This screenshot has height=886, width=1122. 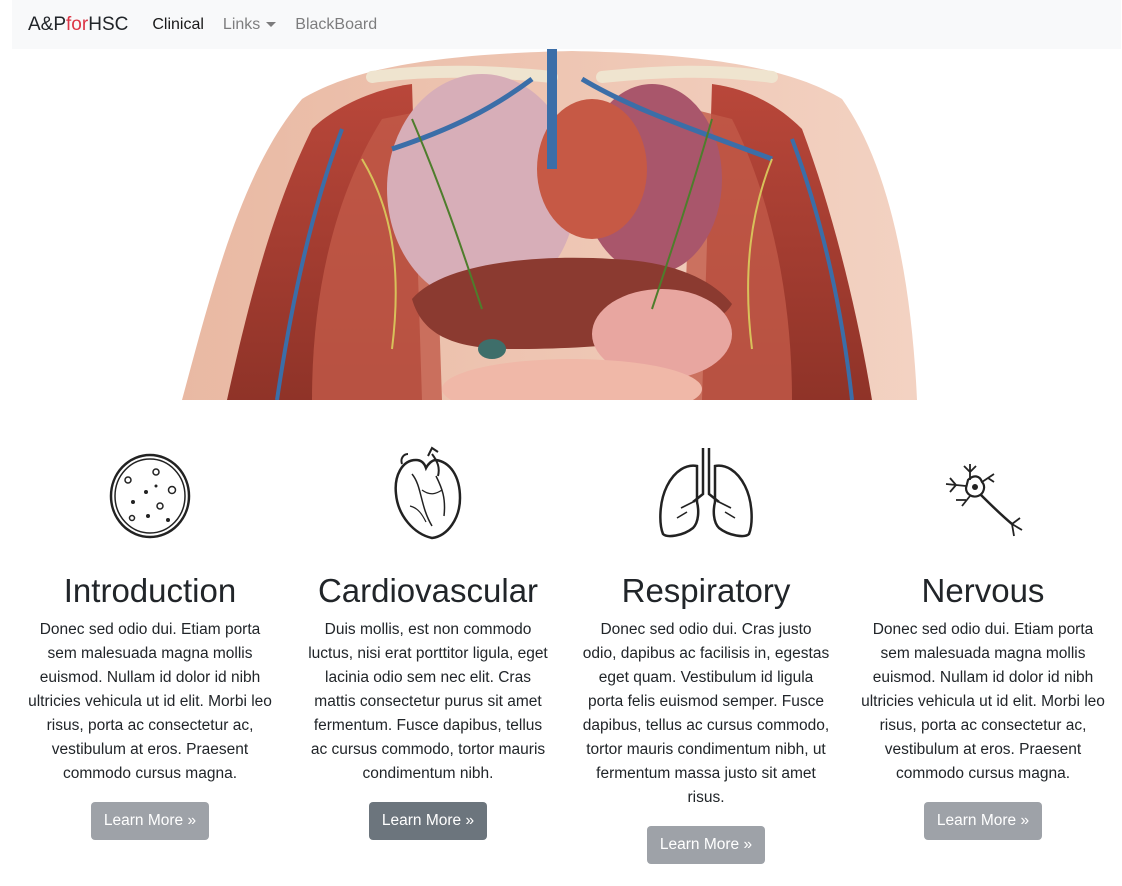 I want to click on nav-link-blackboard: BlackBoard, so click(x=336, y=25).